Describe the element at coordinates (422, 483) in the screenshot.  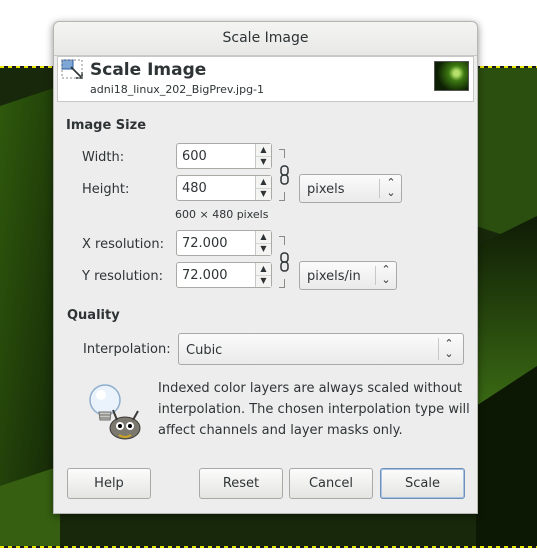
I see `scale-button: Scale` at that location.